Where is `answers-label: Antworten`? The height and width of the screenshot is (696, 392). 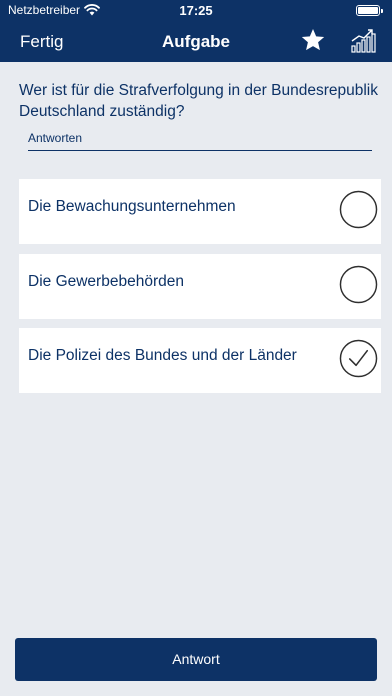 answers-label: Antworten is located at coordinates (200, 141).